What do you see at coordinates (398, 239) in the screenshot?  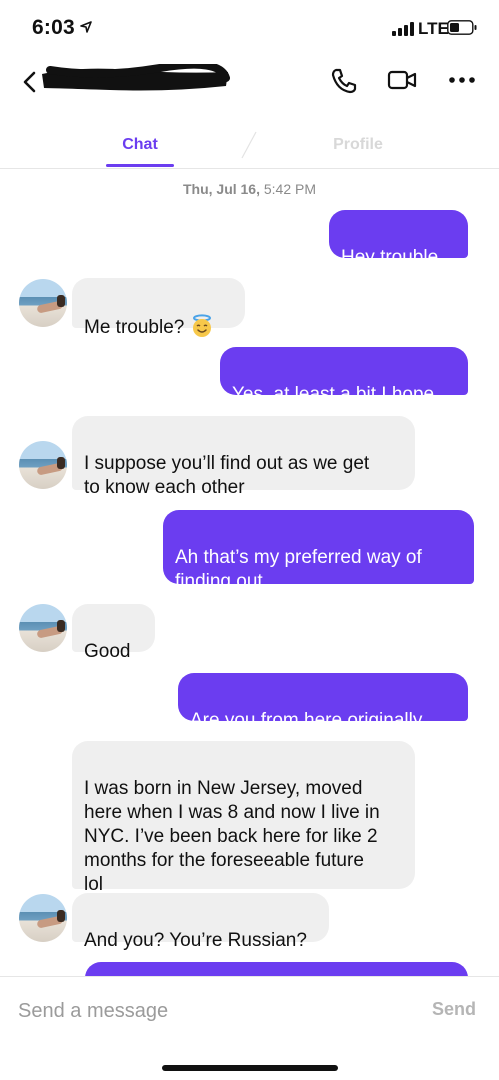 I see `outgoing-message: Hey trouble` at bounding box center [398, 239].